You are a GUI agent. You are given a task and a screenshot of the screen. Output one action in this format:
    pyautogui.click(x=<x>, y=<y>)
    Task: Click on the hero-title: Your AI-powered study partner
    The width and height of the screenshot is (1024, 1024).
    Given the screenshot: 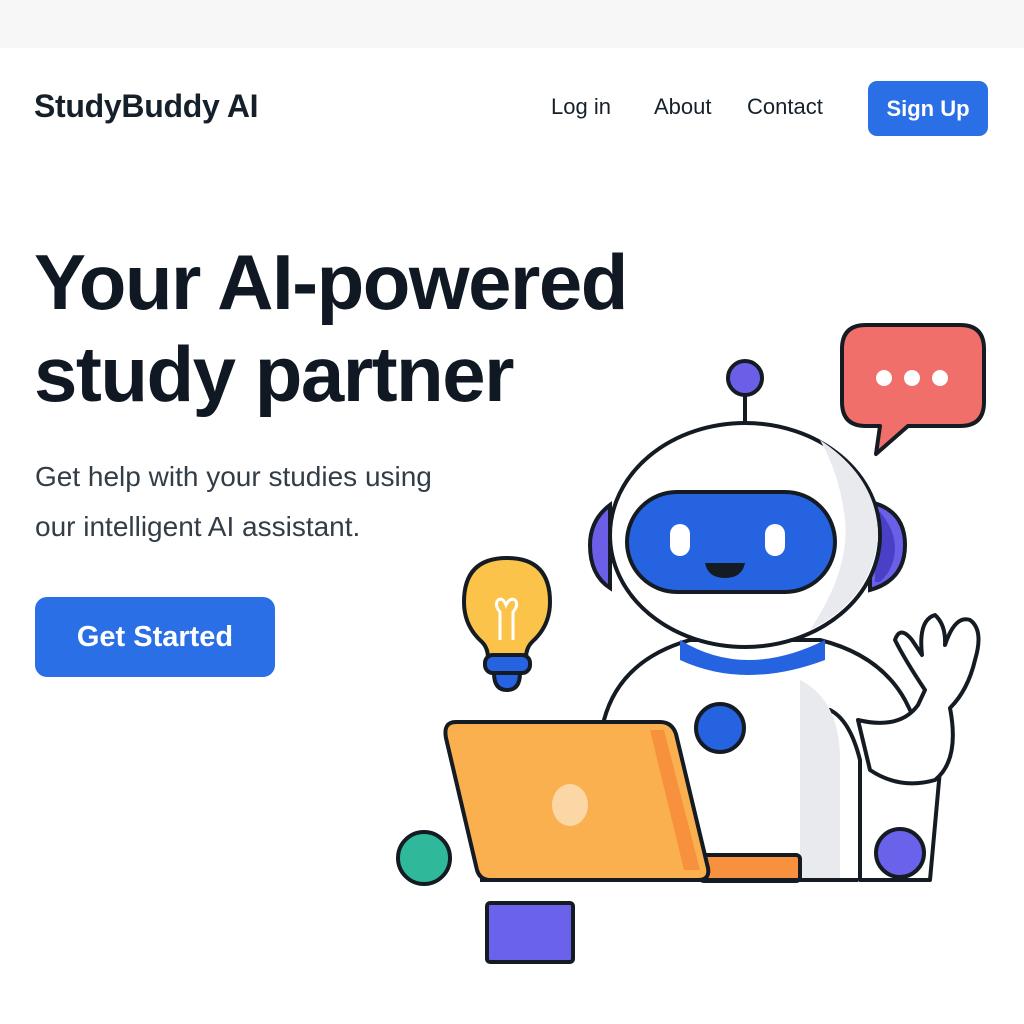 What is the action you would take?
    pyautogui.click(x=364, y=328)
    